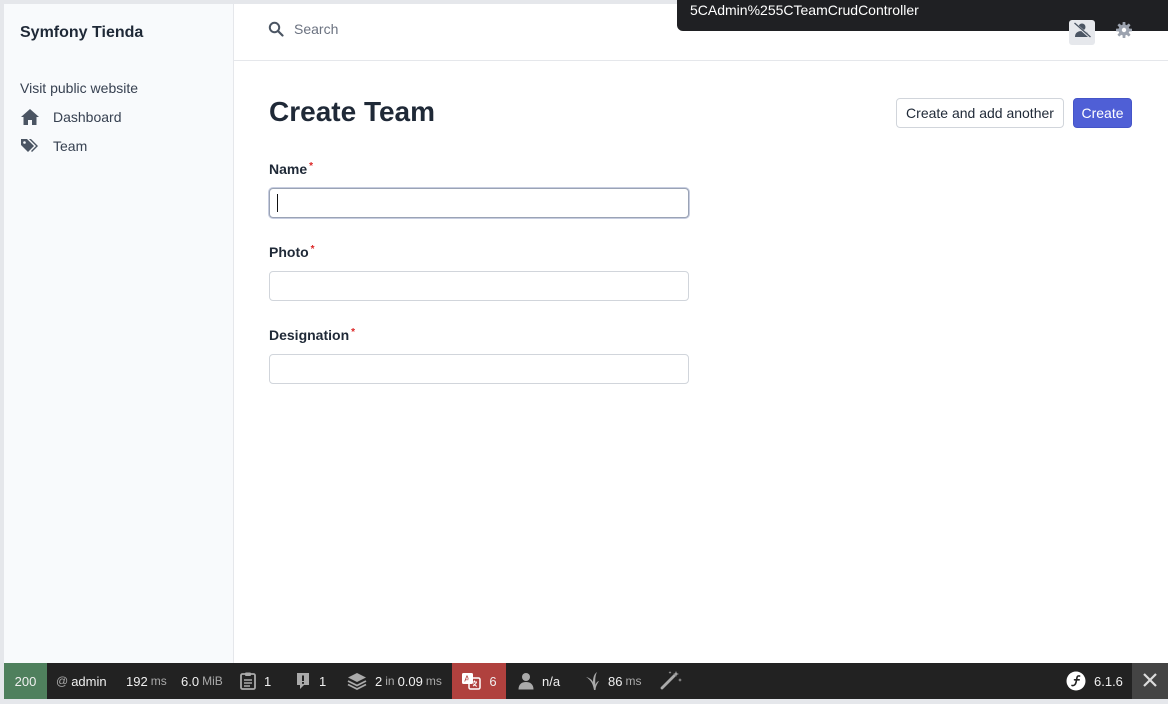 The image size is (1168, 704). Describe the element at coordinates (352, 111) in the screenshot. I see `page-title: Create Team` at that location.